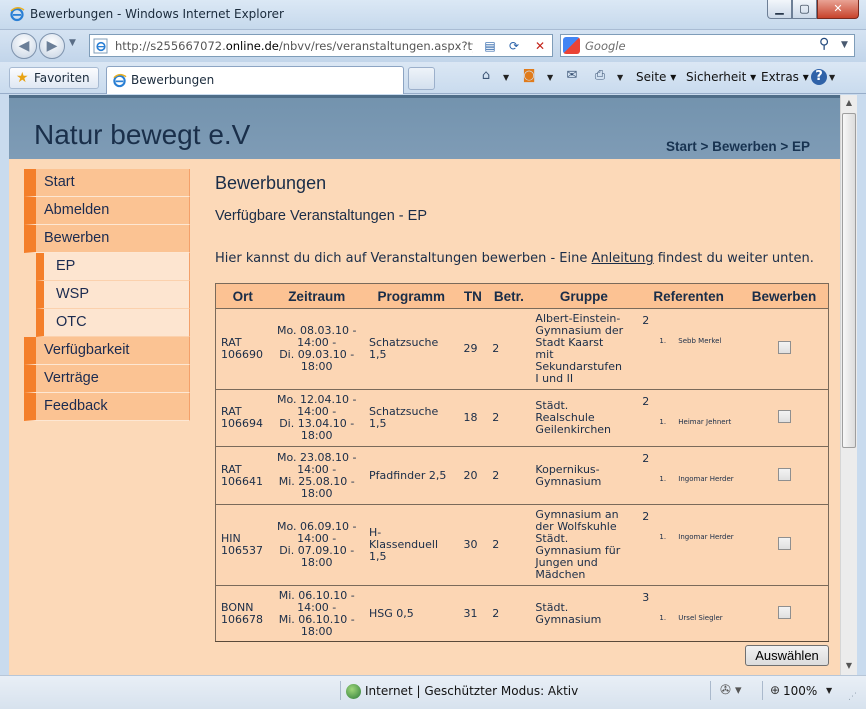 The width and height of the screenshot is (866, 709). Describe the element at coordinates (421, 78) in the screenshot. I see `new-tab-button` at that location.